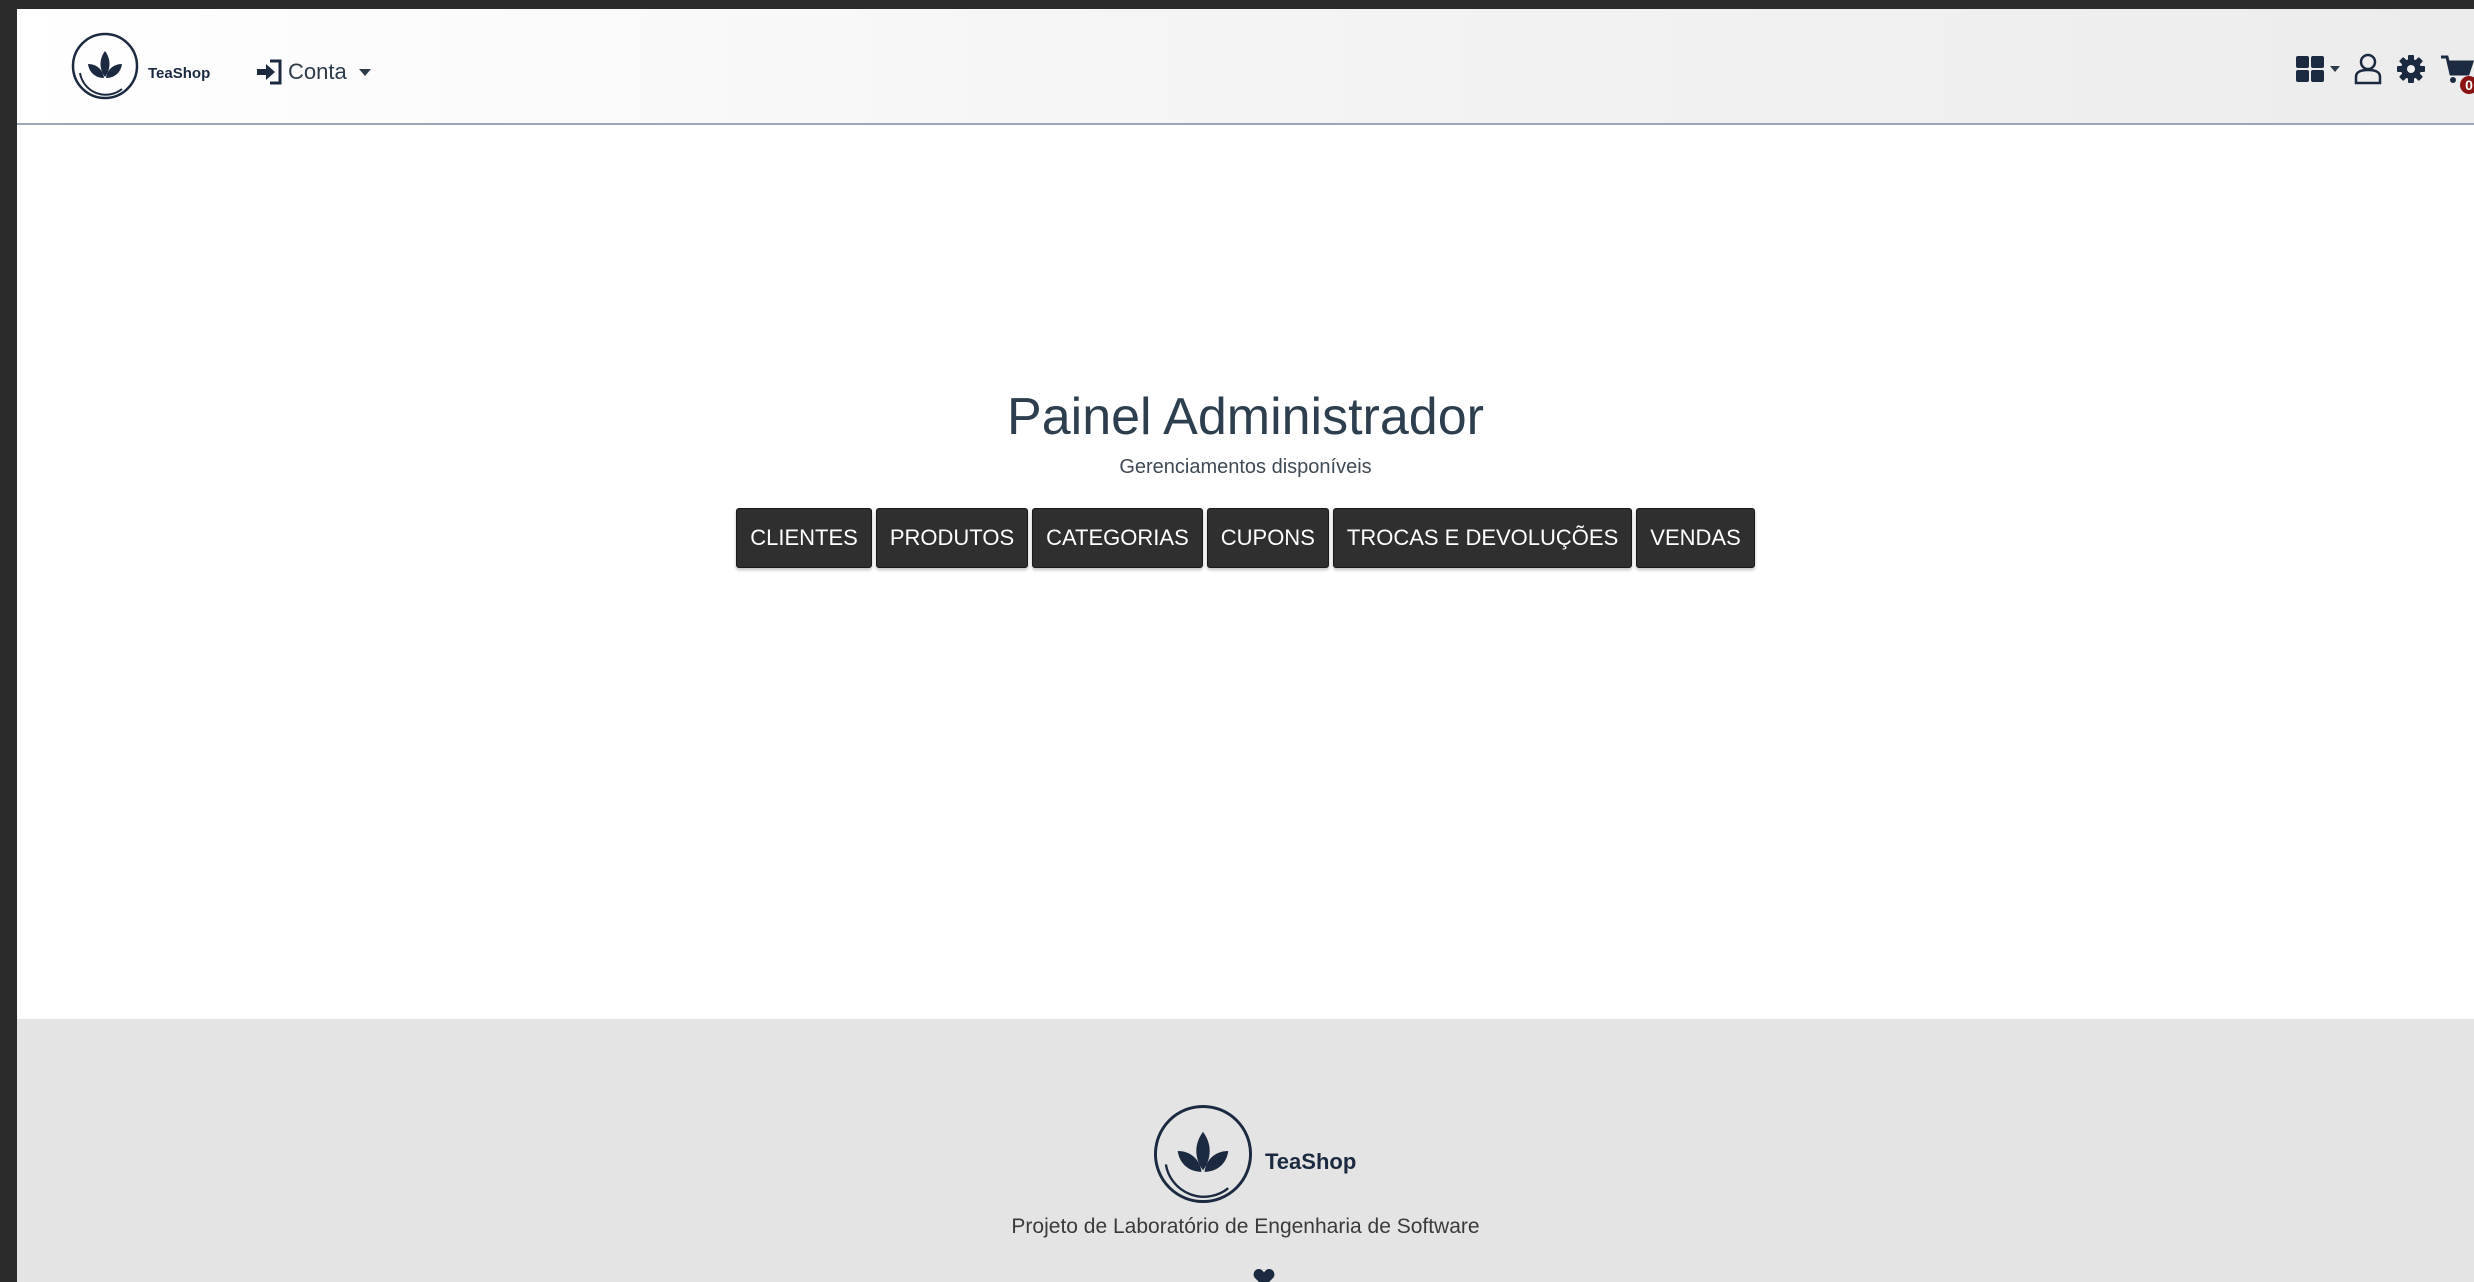 This screenshot has height=1282, width=2474. I want to click on page-subtitle: Gerenciamentos disponíveis, so click(1245, 467).